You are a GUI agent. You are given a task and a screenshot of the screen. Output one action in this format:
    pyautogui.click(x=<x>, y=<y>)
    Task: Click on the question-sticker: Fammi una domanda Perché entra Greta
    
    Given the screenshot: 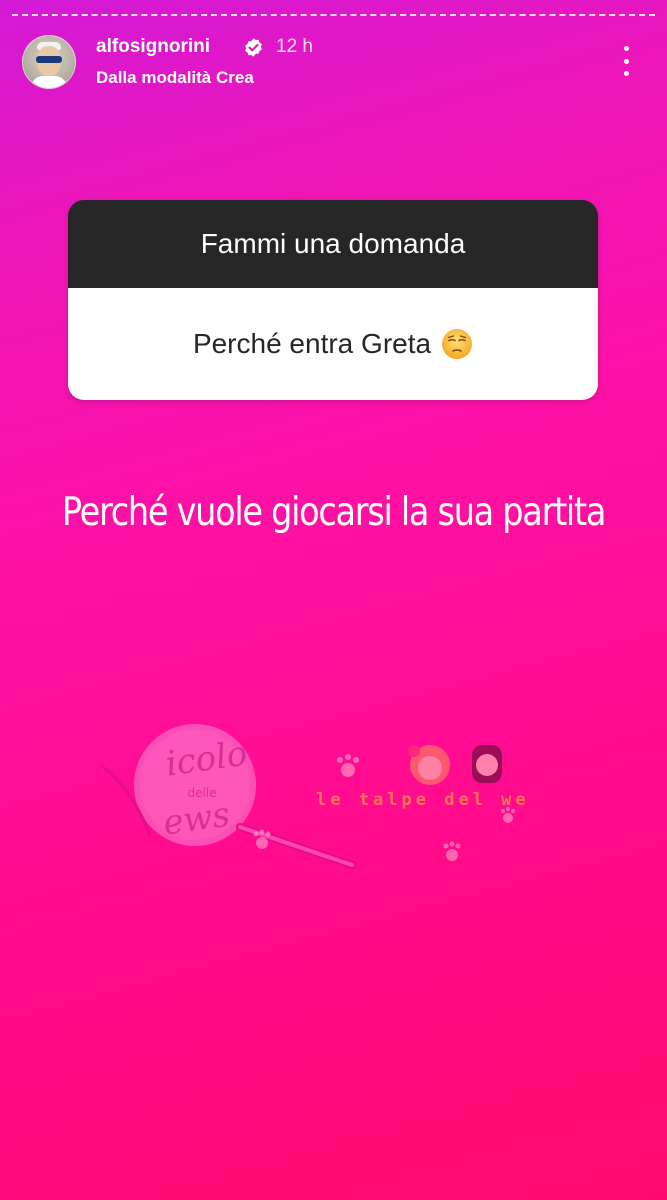 What is the action you would take?
    pyautogui.click(x=333, y=300)
    